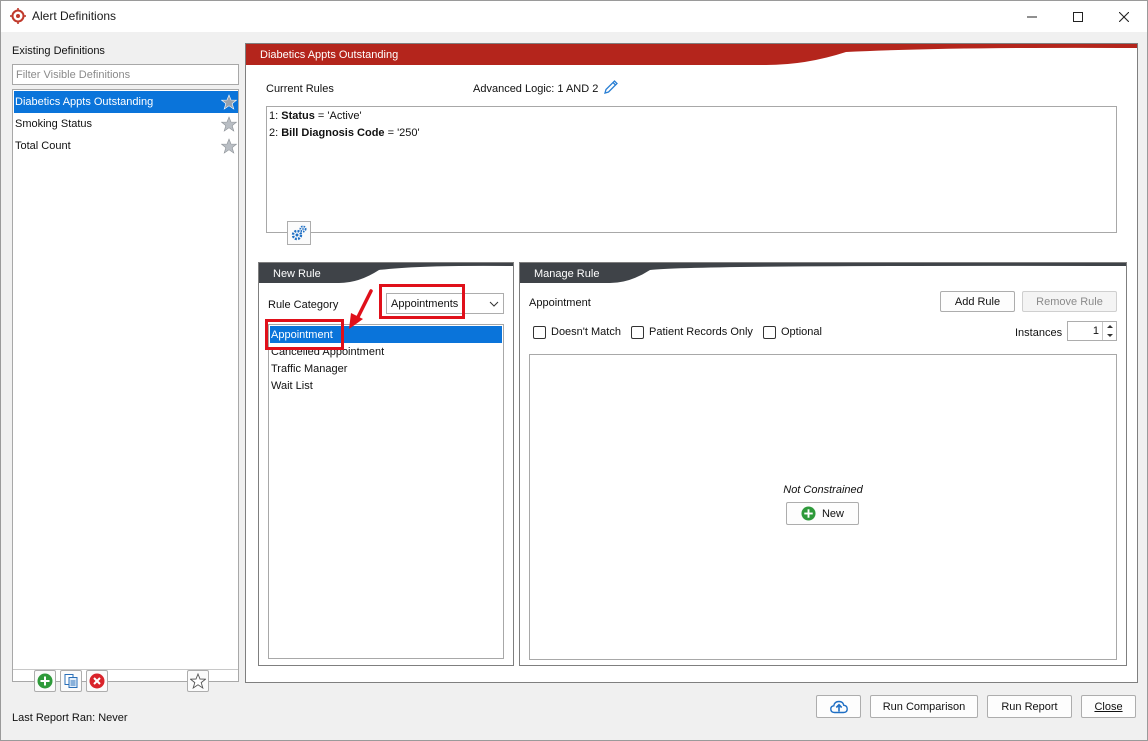 The image size is (1148, 741). I want to click on definition-label: Smoking Status, so click(54, 124).